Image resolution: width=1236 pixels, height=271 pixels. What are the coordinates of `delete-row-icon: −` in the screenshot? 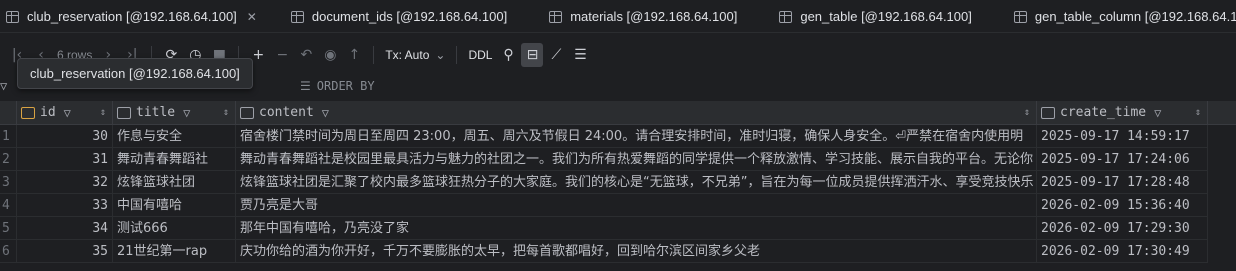 It's located at (282, 55).